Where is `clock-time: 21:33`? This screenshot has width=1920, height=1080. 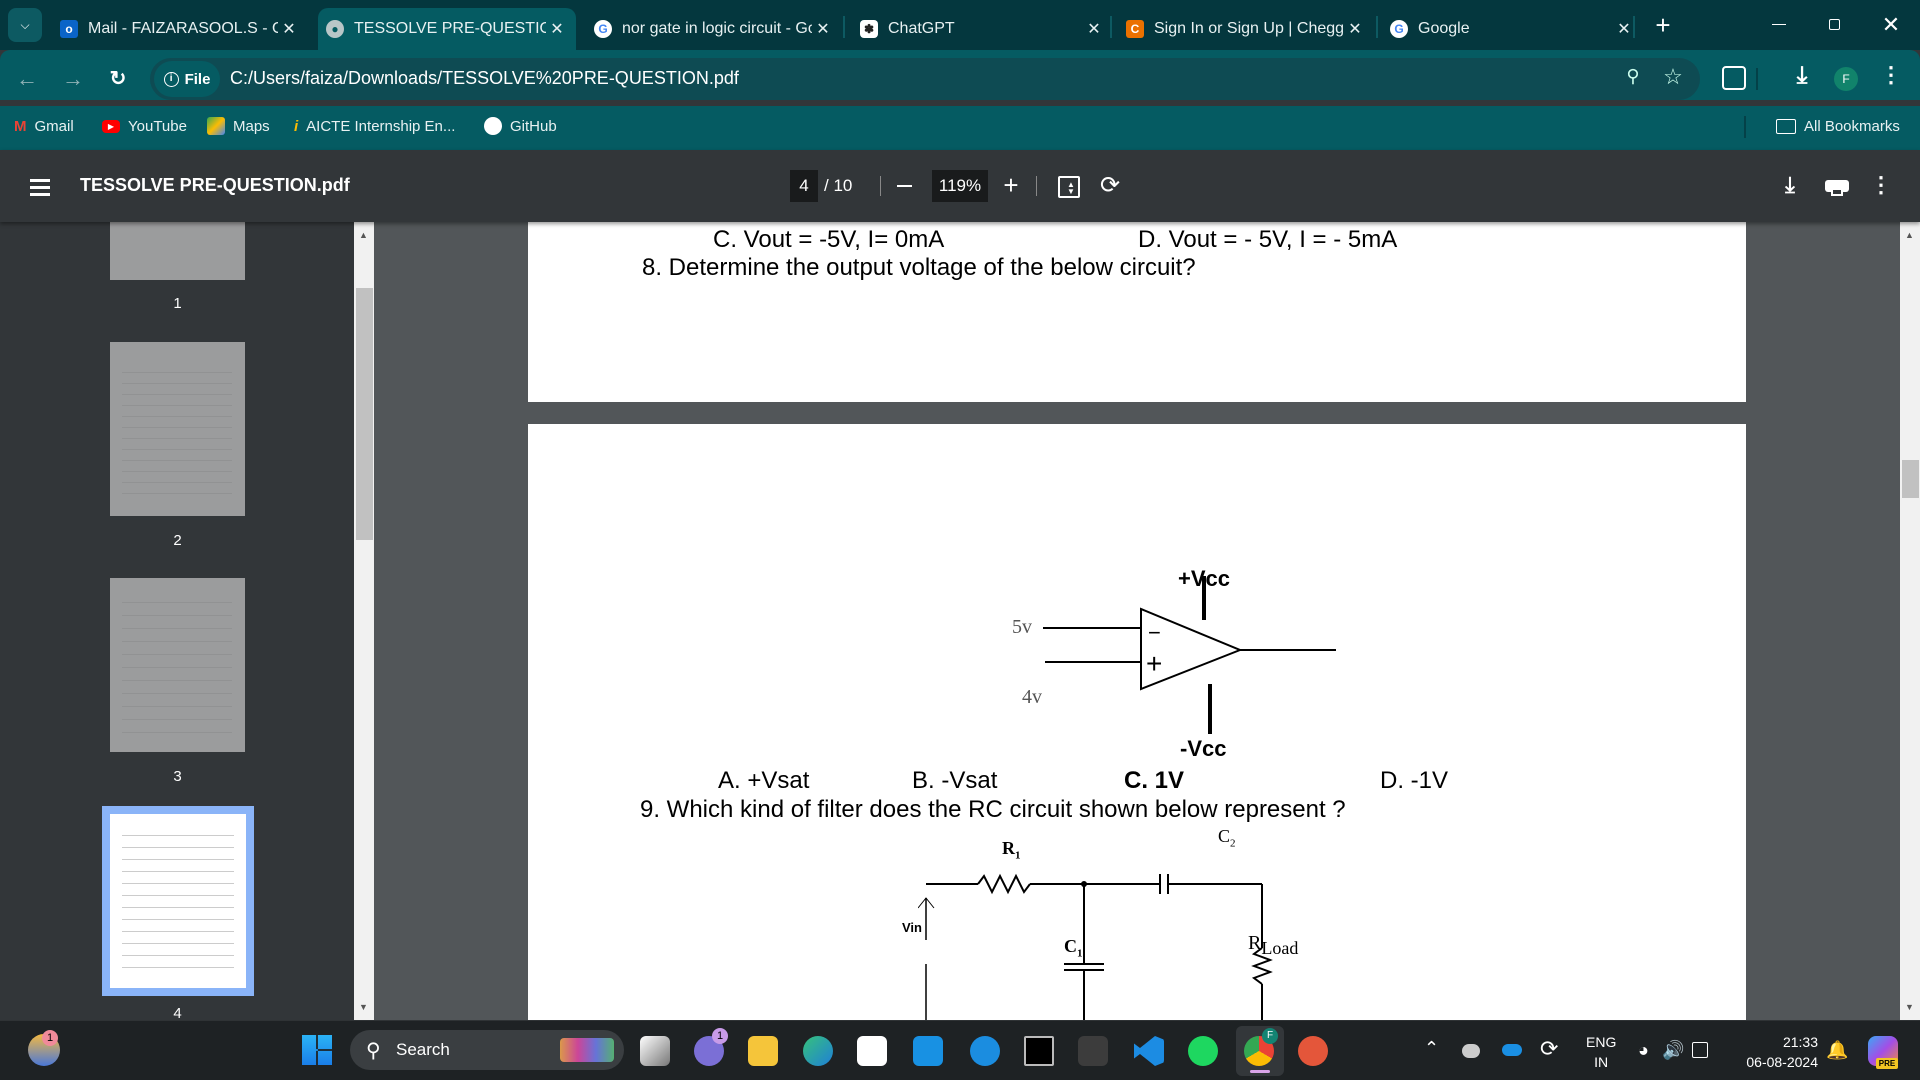
clock-time: 21:33 is located at coordinates (1800, 1042).